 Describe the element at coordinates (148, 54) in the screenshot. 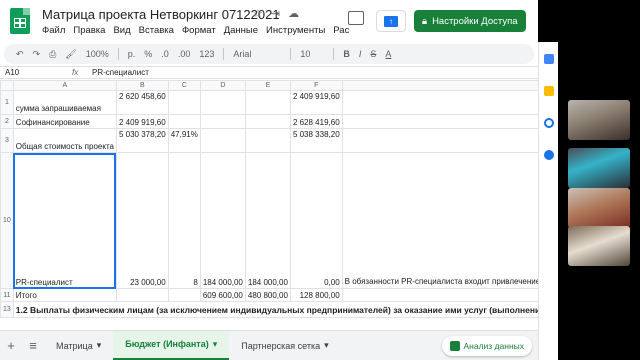

I see `percent-format-button: %` at that location.